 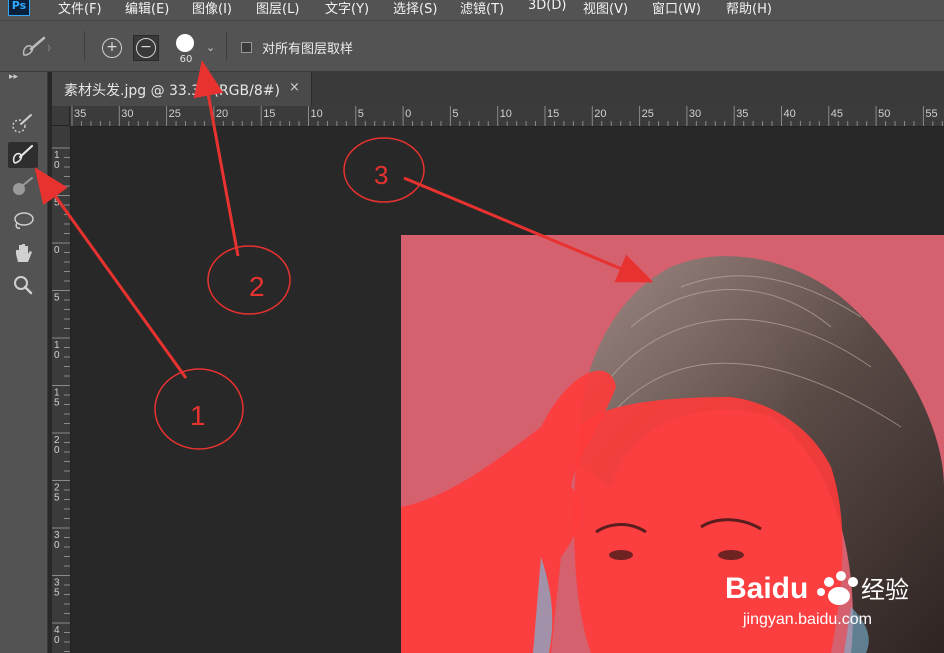 What do you see at coordinates (498, 210) in the screenshot?
I see `annotation-3: 3` at bounding box center [498, 210].